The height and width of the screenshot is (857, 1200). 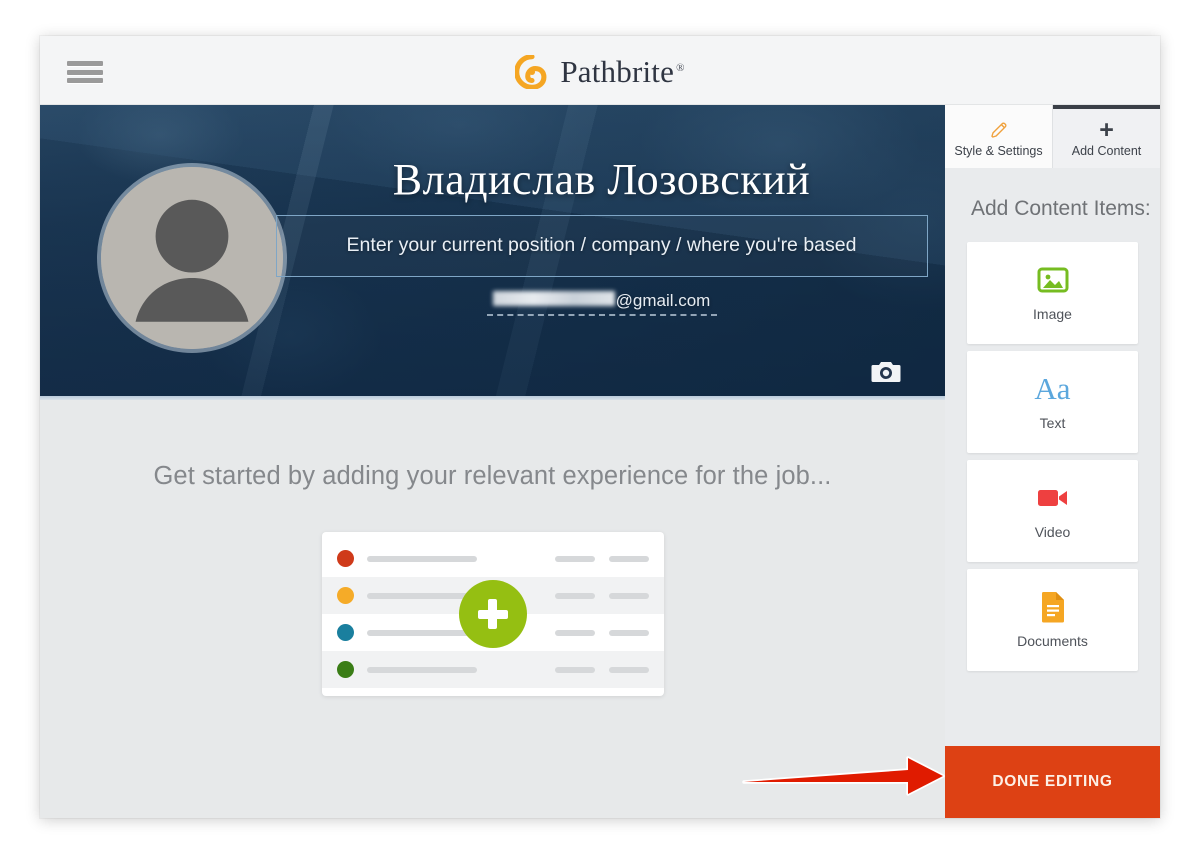 What do you see at coordinates (1052, 423) in the screenshot?
I see `content-item-label: Text` at bounding box center [1052, 423].